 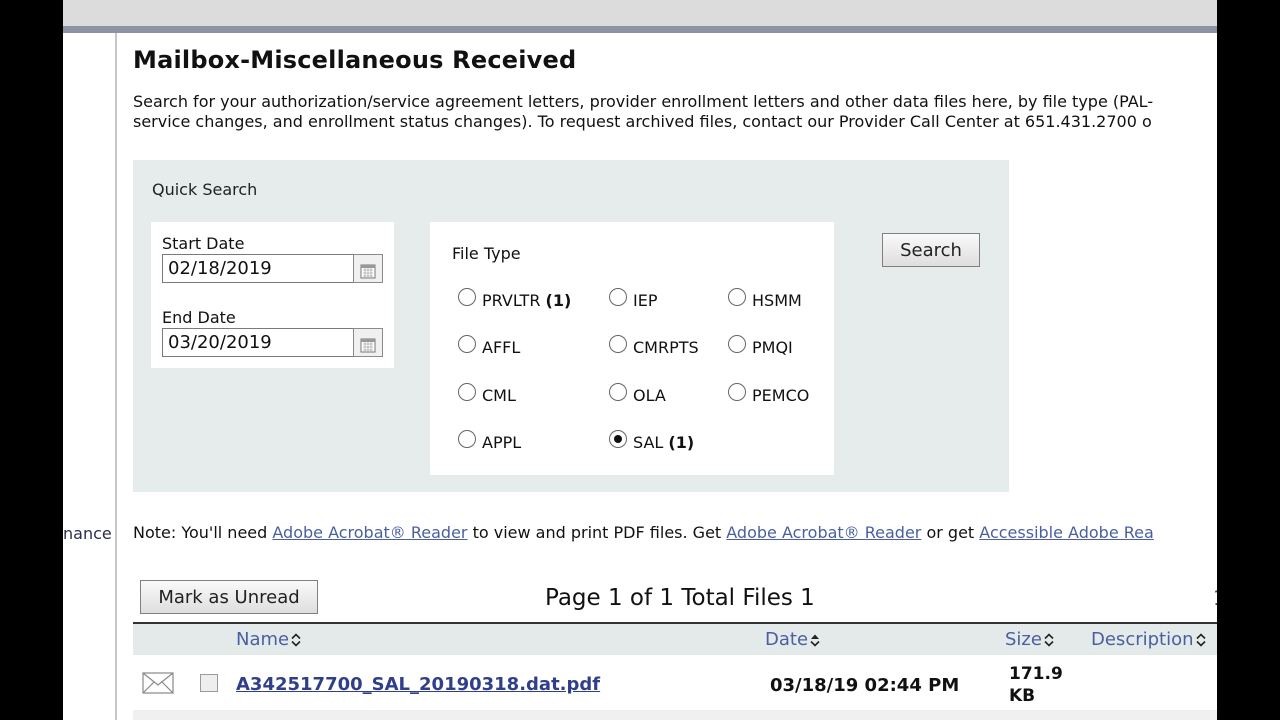 What do you see at coordinates (257, 342) in the screenshot?
I see `end-date-input` at bounding box center [257, 342].